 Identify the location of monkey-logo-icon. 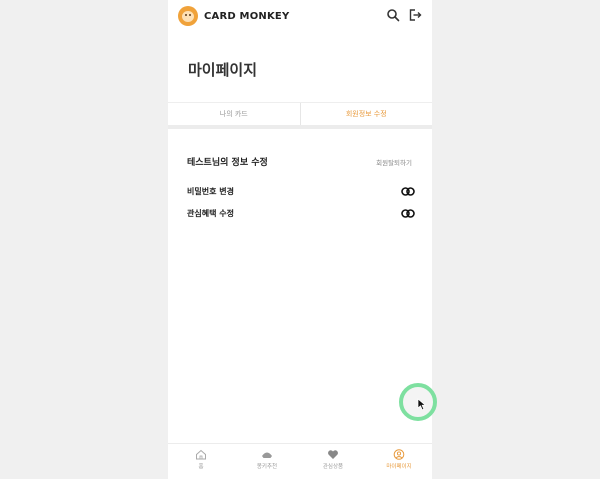
(188, 16).